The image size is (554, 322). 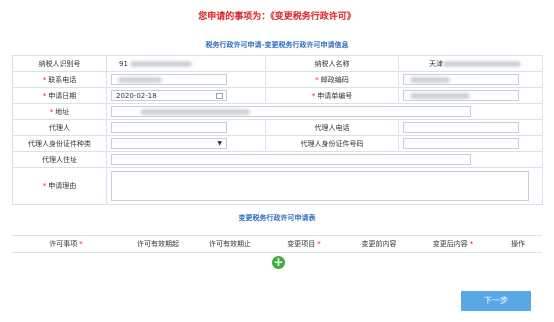 What do you see at coordinates (305, 244) in the screenshot?
I see `table-header-cell: 变更项目 *` at bounding box center [305, 244].